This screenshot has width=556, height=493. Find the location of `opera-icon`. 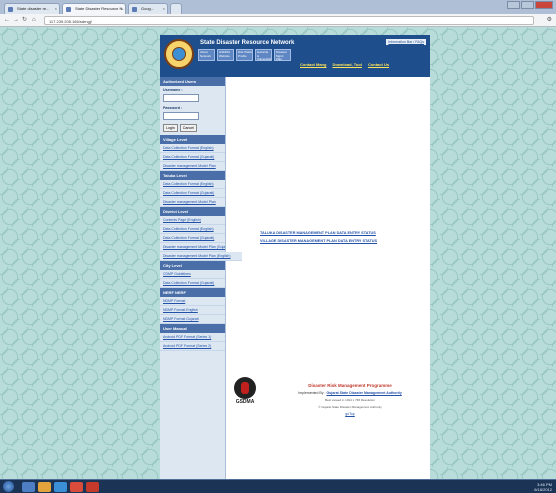

opera-icon is located at coordinates (92, 487).